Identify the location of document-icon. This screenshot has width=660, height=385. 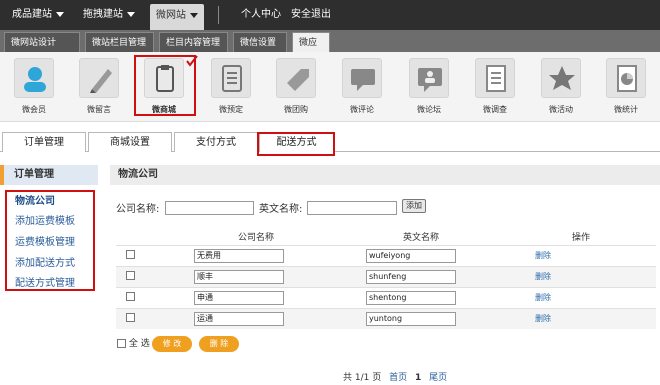
(496, 78).